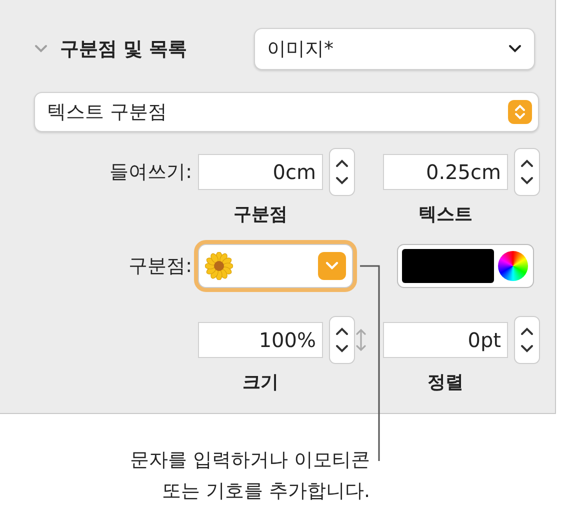  I want to click on bullet-type-popup: 텍스트 구분점, so click(286, 112).